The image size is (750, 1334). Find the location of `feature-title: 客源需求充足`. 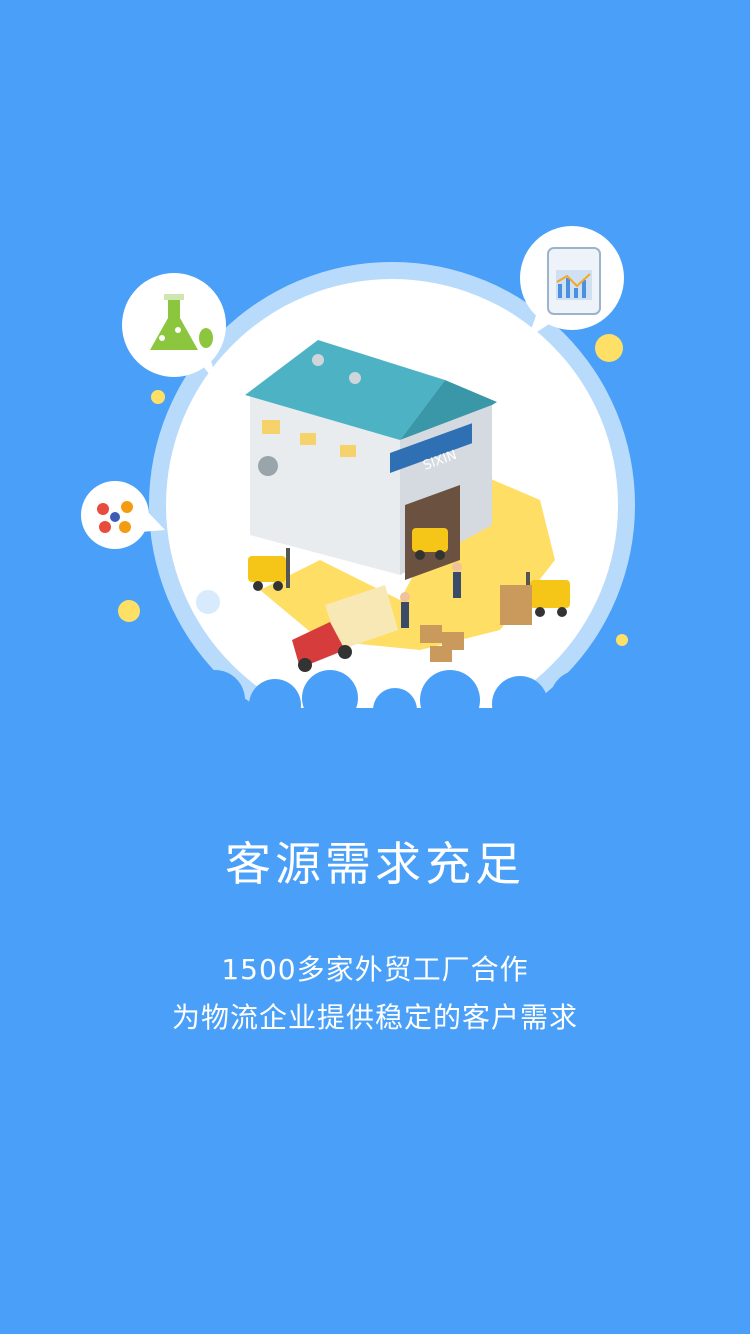

feature-title: 客源需求充足 is located at coordinates (375, 864).